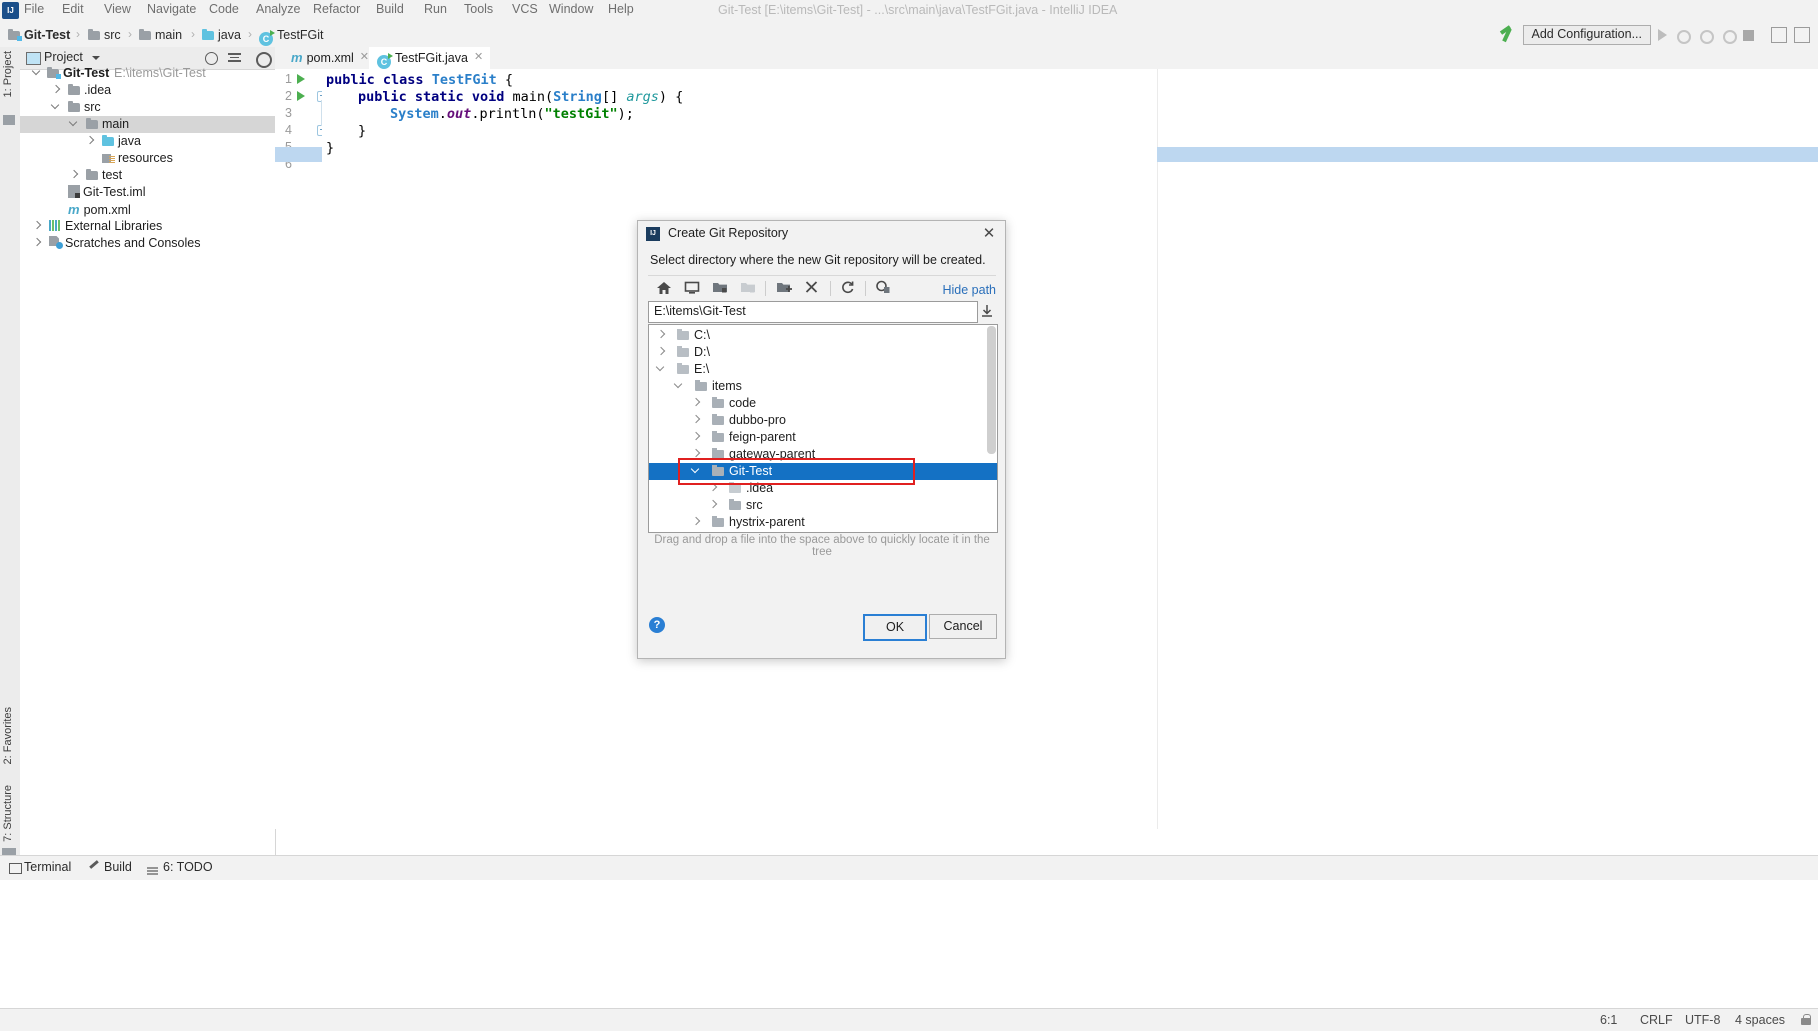 This screenshot has height=1031, width=1818. Describe the element at coordinates (301, 449) in the screenshot. I see `editor-gutter: 1 2 3 4 5 6` at that location.